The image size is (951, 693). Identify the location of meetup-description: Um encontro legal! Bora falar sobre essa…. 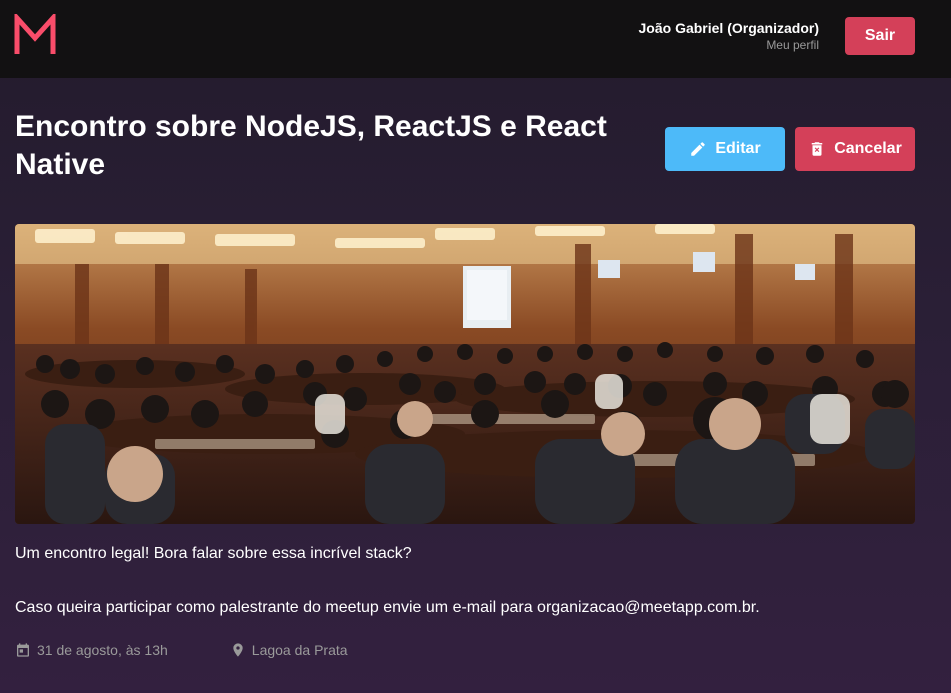
(475, 581).